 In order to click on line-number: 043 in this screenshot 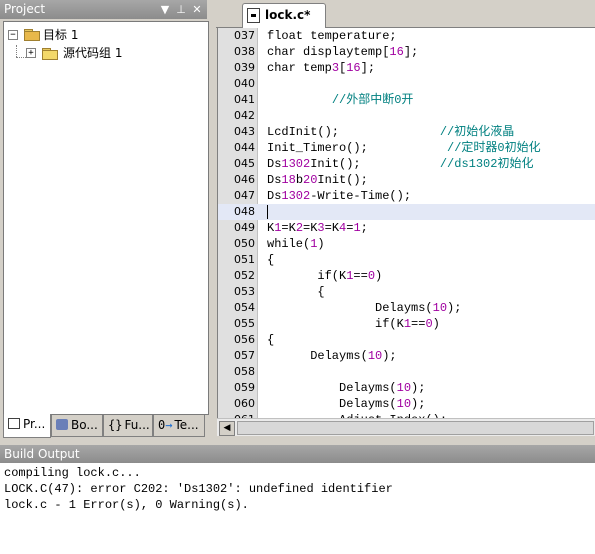, I will do `click(244, 131)`.